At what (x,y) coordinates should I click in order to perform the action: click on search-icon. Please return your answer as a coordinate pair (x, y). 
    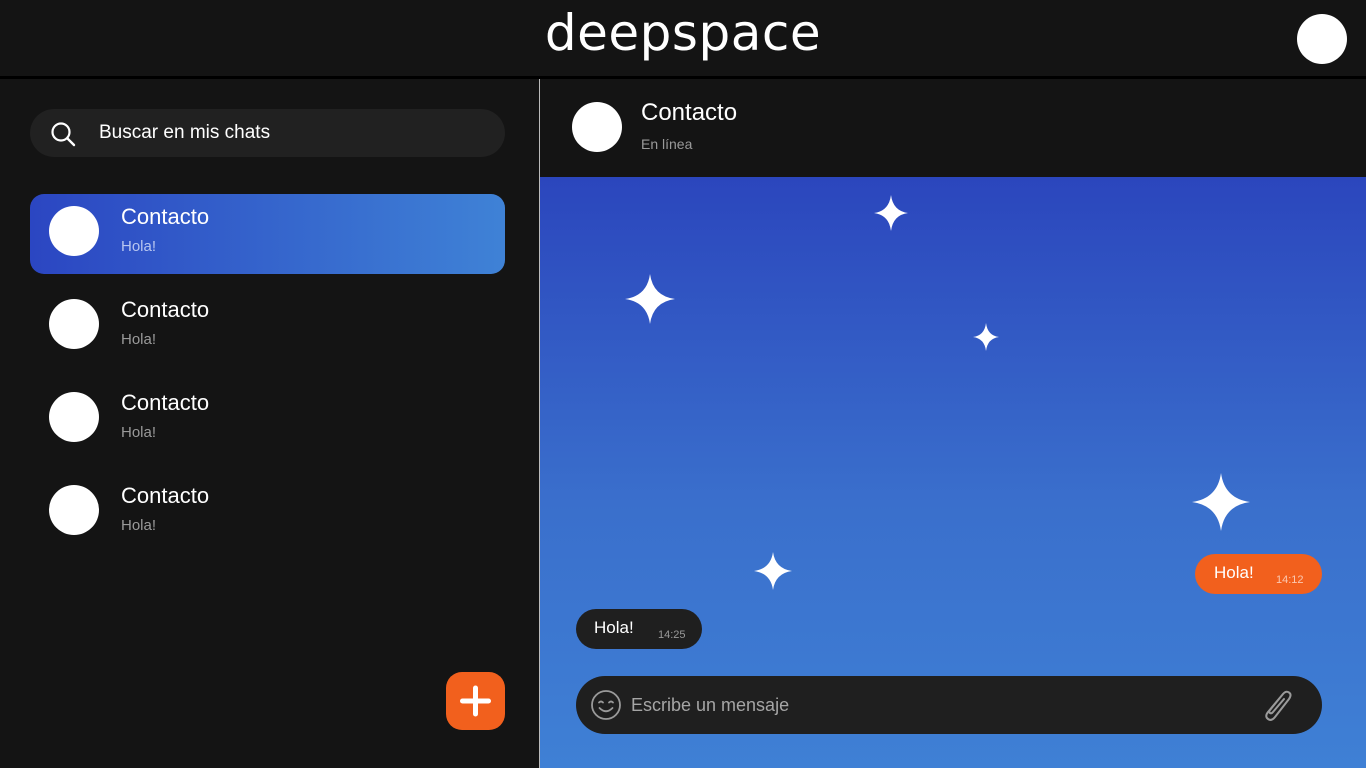
    Looking at the image, I should click on (63, 134).